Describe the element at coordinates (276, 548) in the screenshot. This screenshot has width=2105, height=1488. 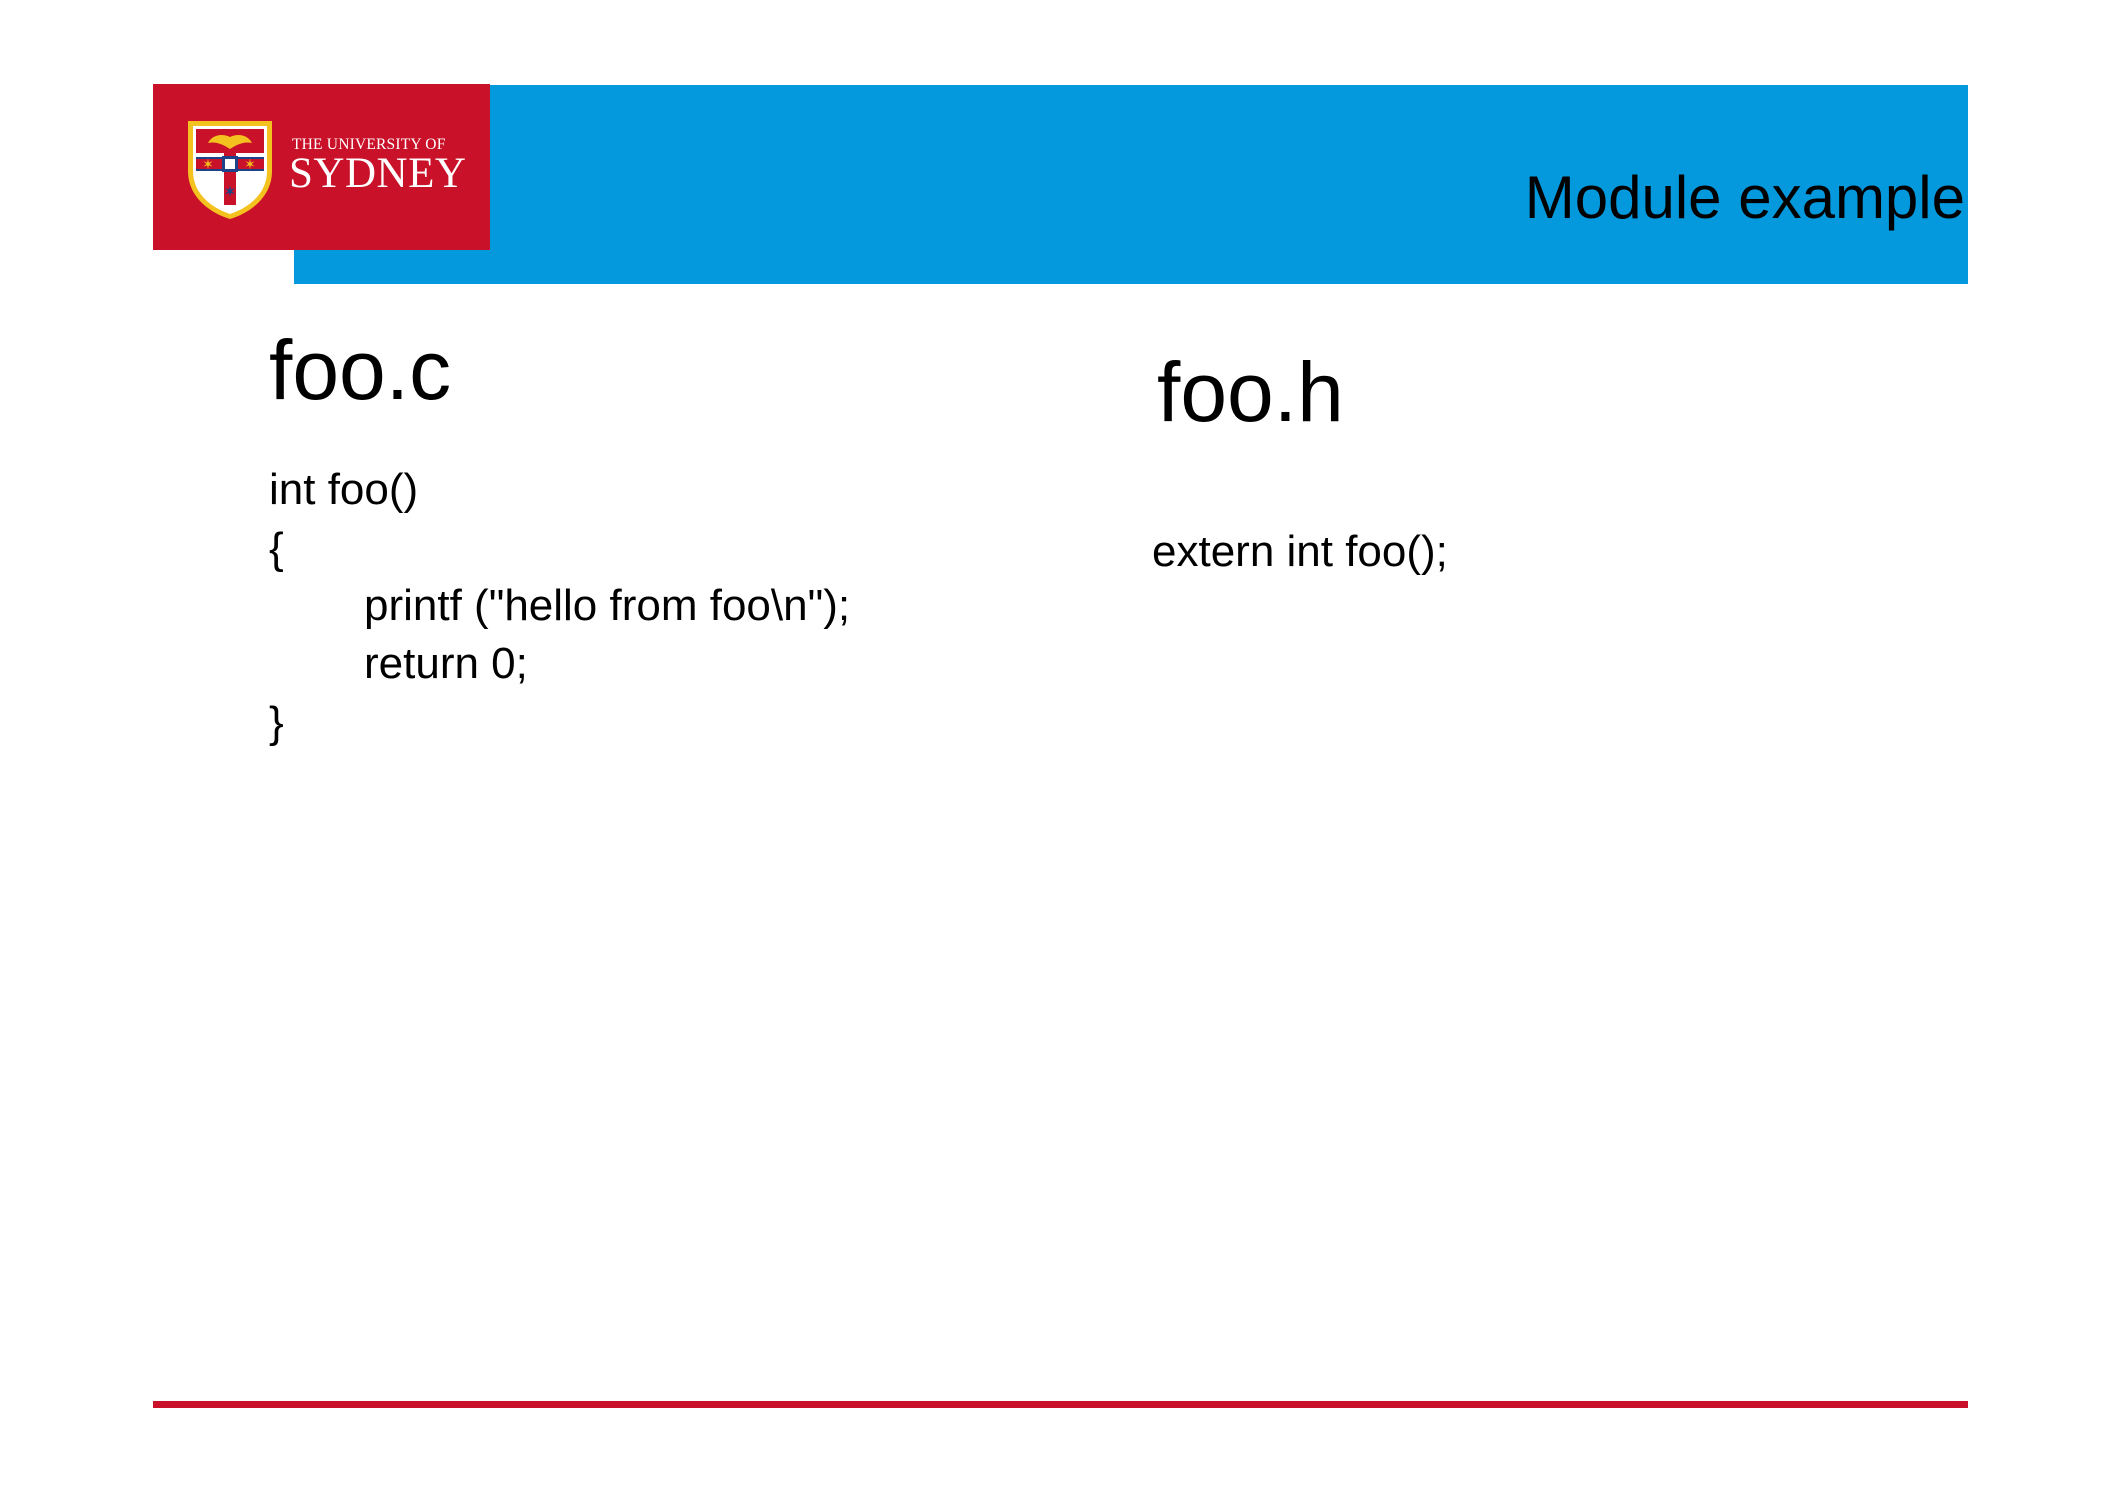
I see `code-line: {` at that location.